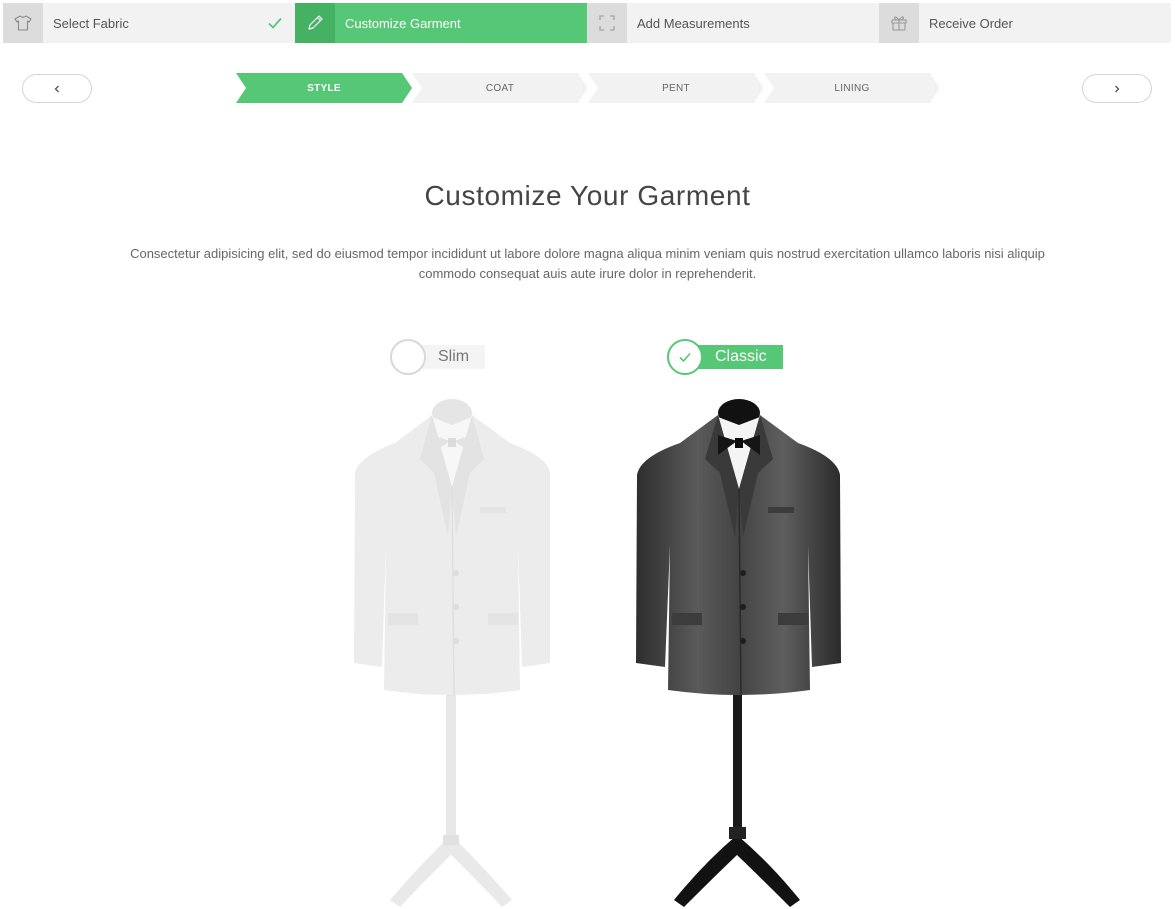 Image resolution: width=1175 pixels, height=909 pixels. What do you see at coordinates (91, 23) in the screenshot?
I see `step-label: Select Fabric` at bounding box center [91, 23].